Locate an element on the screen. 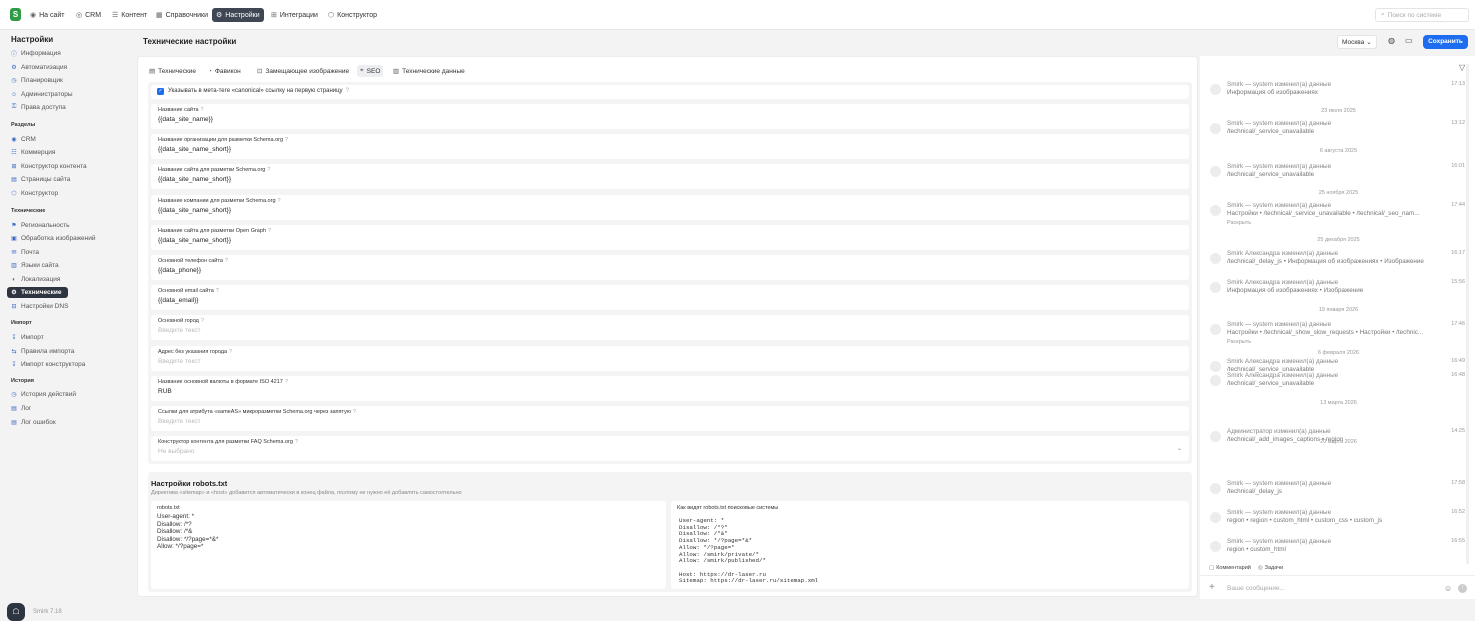 The width and height of the screenshot is (1475, 621). chevron-down-icon: ⌄ is located at coordinates (1179, 448).